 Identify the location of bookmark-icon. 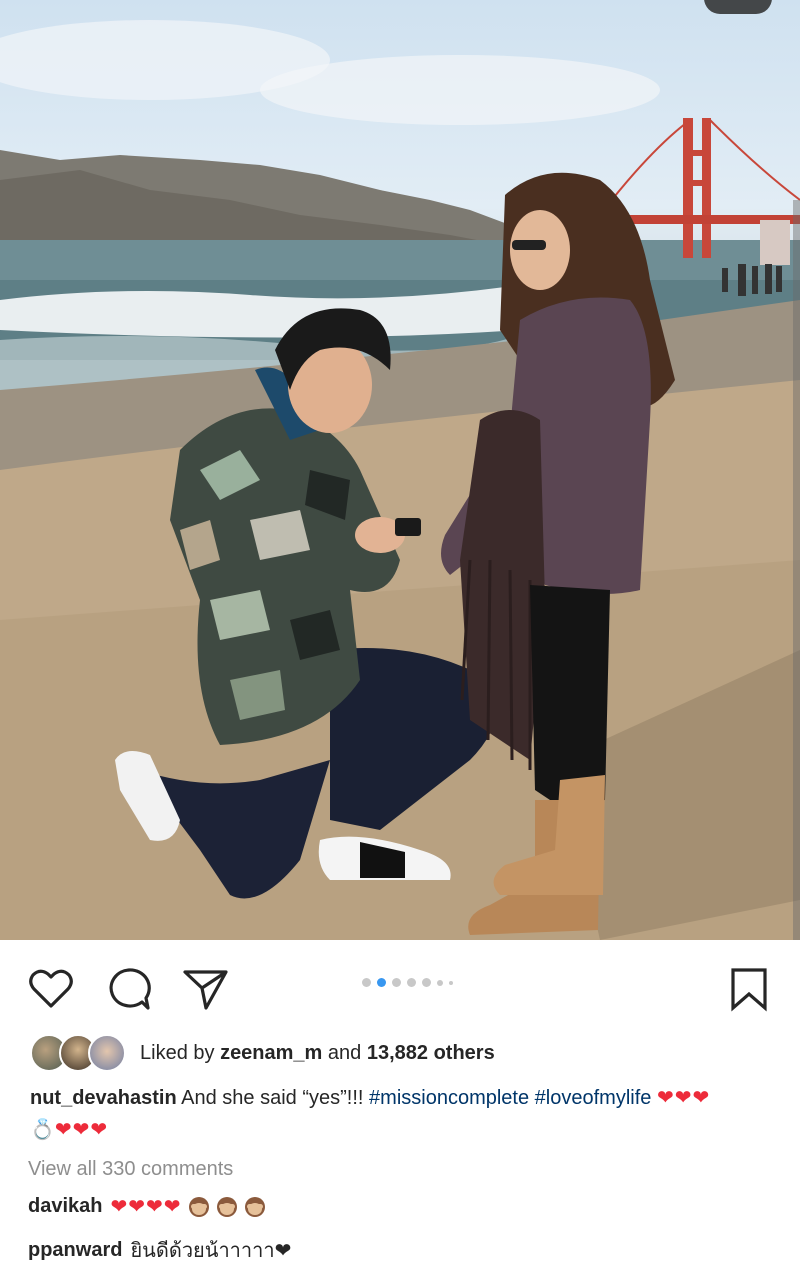
(749, 989).